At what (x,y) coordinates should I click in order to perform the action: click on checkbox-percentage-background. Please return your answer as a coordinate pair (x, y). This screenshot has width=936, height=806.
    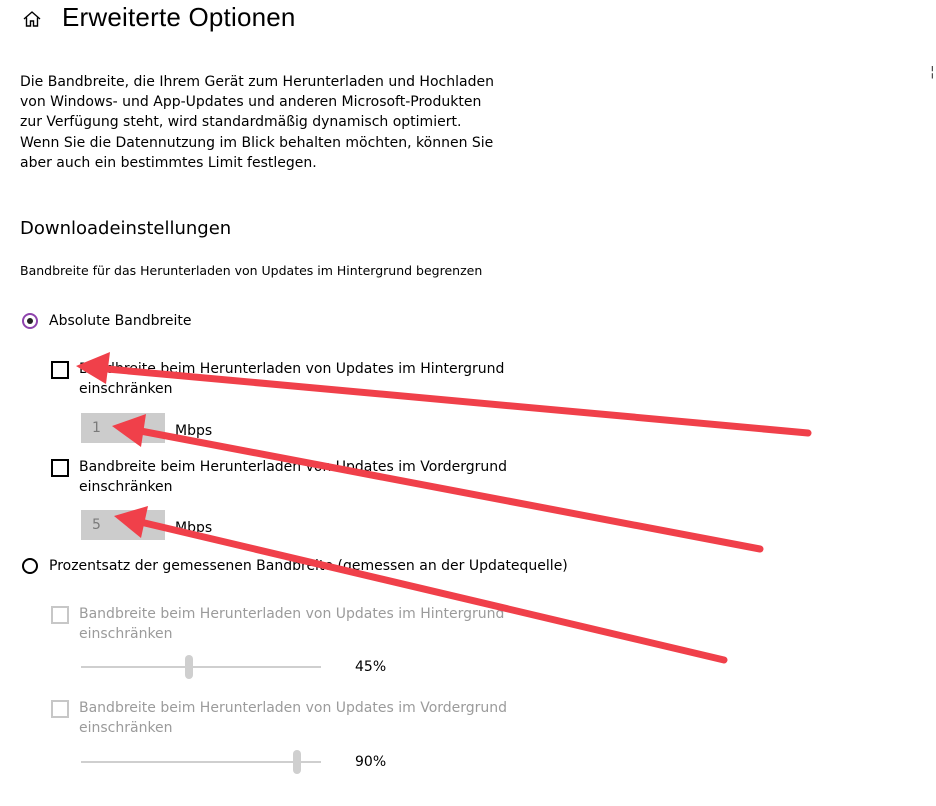
    Looking at the image, I should click on (60, 615).